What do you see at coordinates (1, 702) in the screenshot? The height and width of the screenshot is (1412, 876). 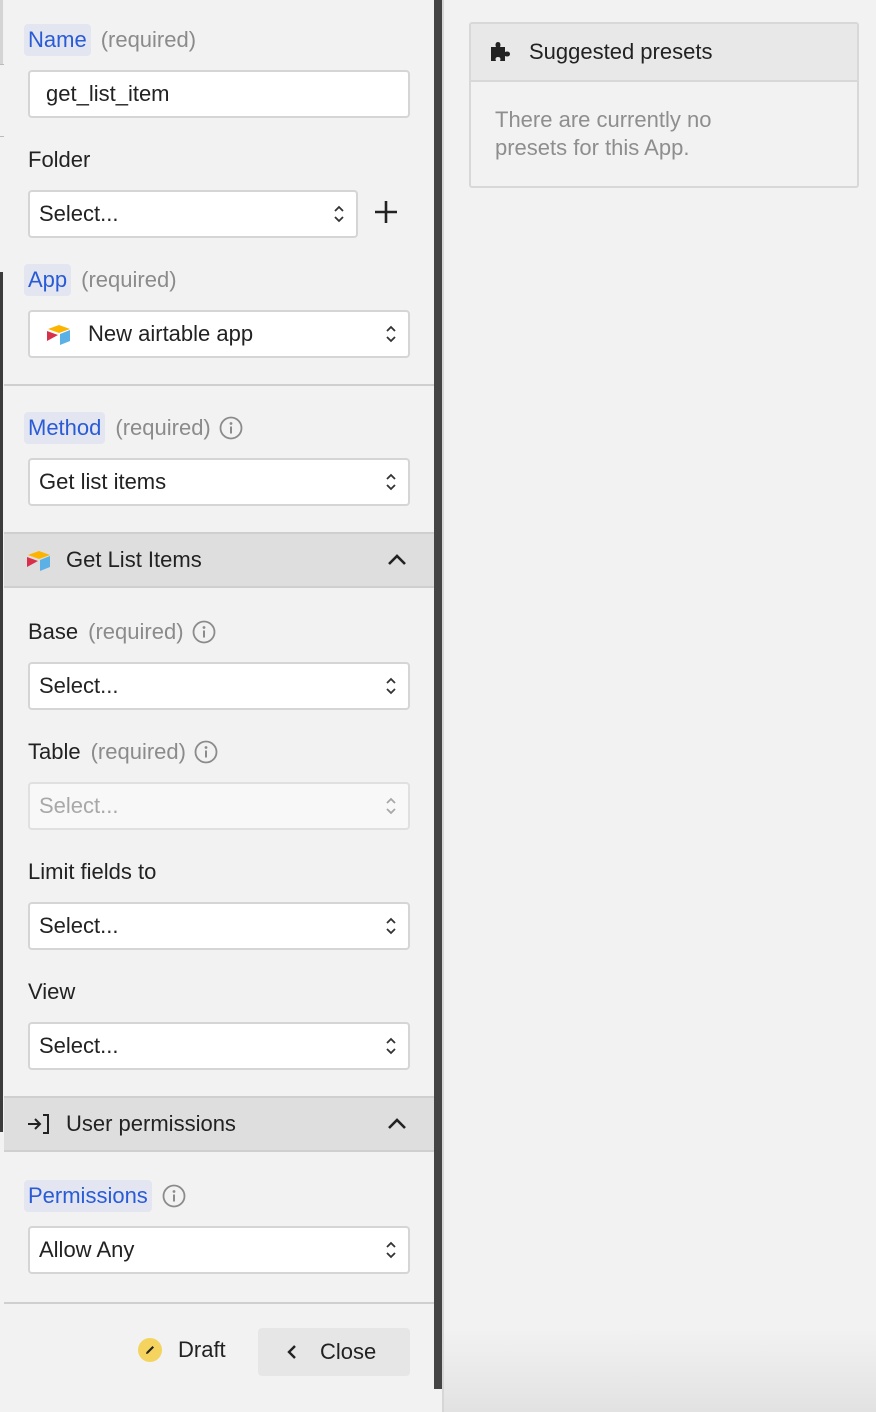 I see `edge-scroll-indicator` at bounding box center [1, 702].